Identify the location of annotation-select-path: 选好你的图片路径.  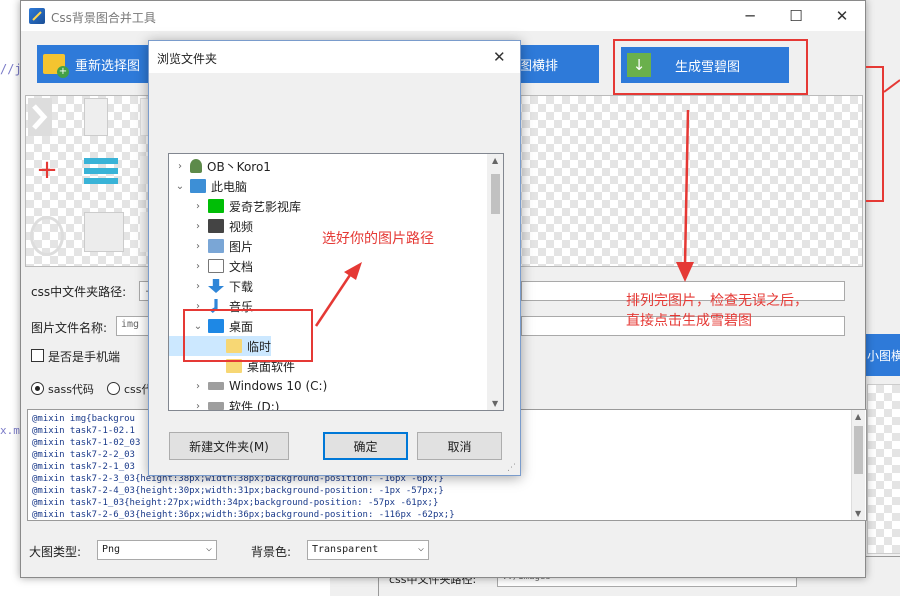
(378, 239).